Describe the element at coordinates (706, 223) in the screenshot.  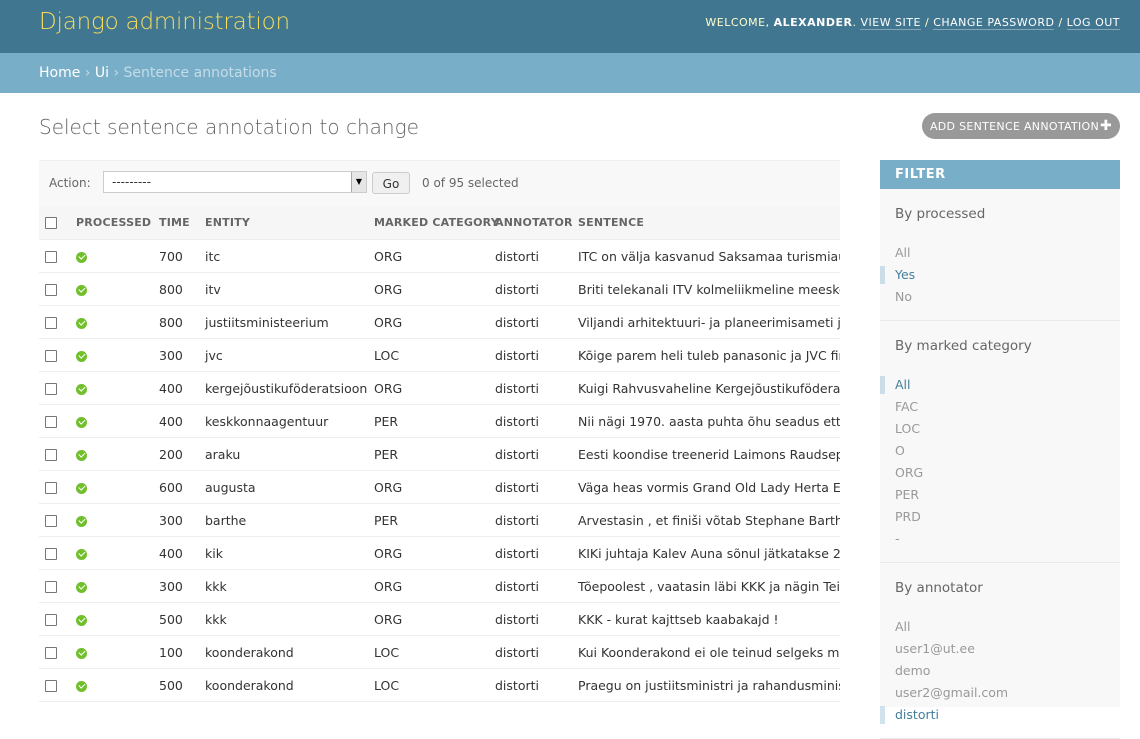
I see `column-header-sentence: Sentence` at that location.